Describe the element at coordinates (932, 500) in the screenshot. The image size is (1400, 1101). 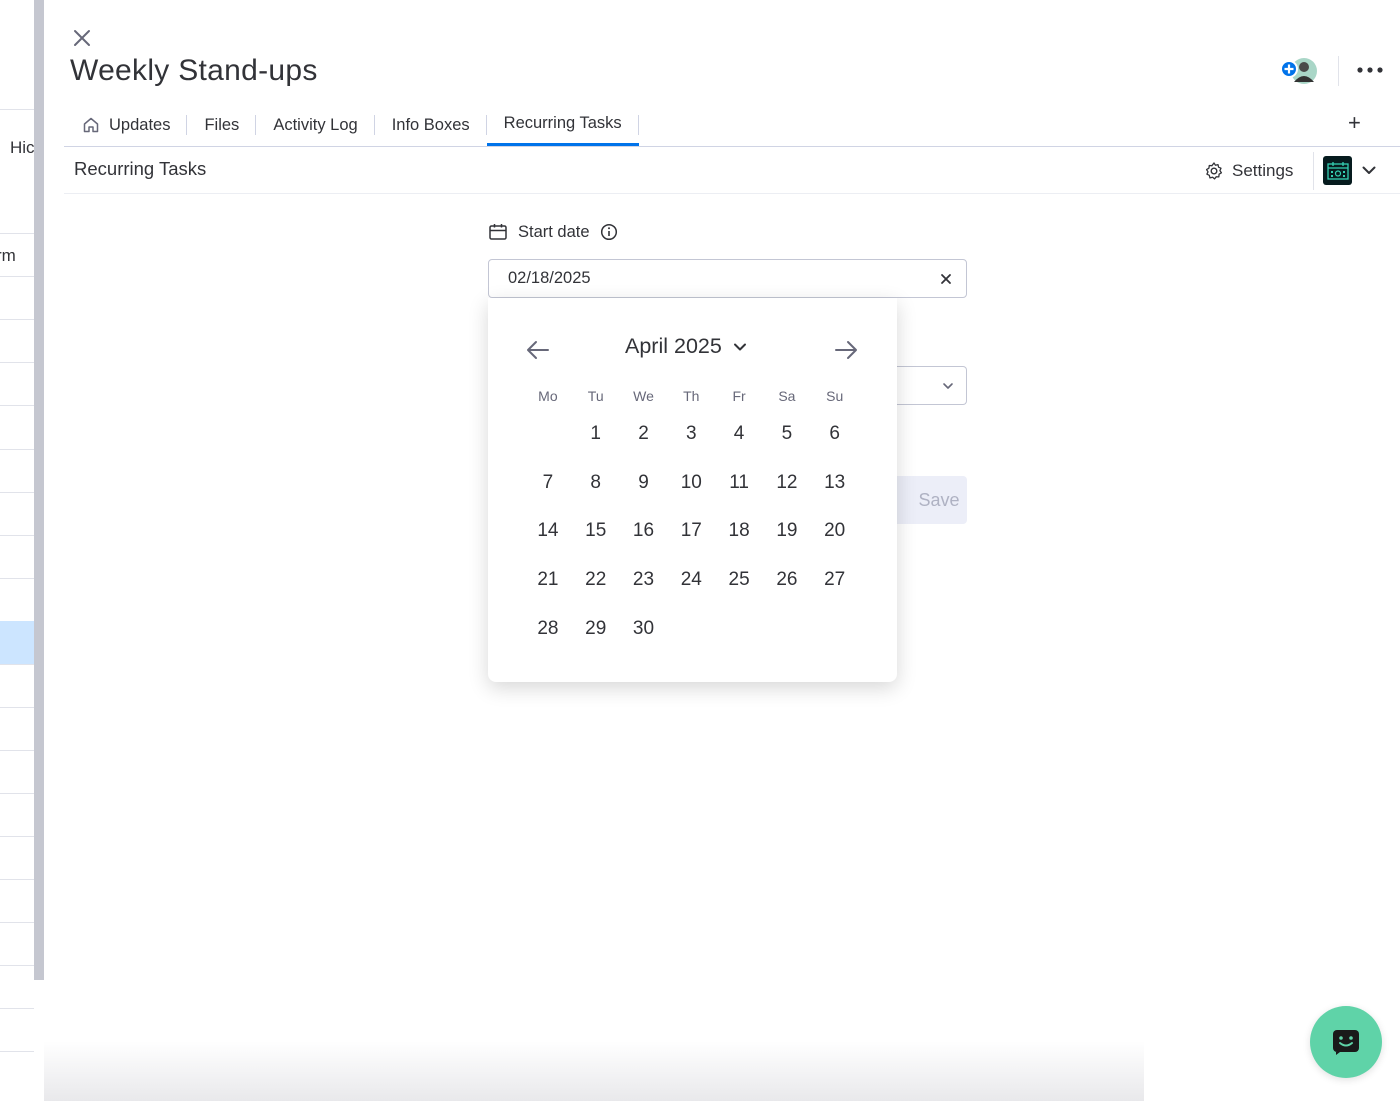
I see `save-button: Save` at that location.